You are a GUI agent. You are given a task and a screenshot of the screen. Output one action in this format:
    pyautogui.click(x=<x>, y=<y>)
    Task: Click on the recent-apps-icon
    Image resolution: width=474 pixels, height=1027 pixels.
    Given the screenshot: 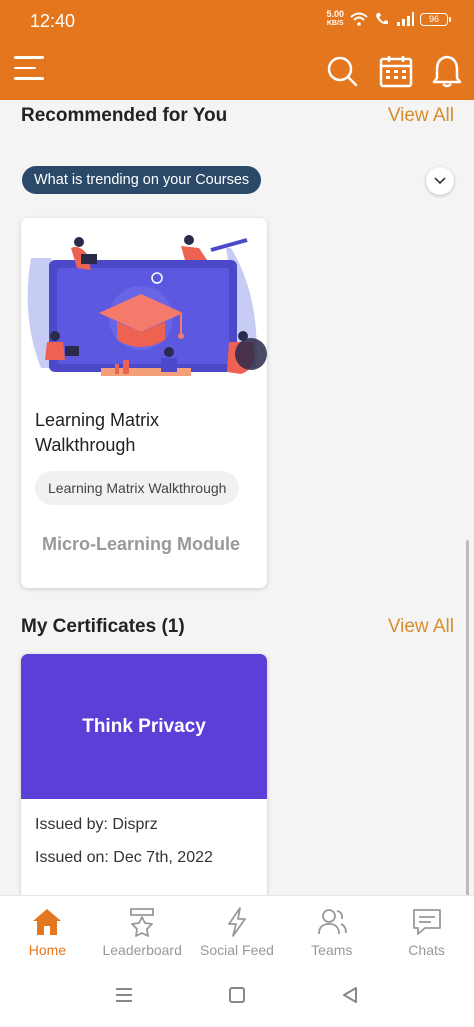 What is the action you would take?
    pyautogui.click(x=124, y=995)
    